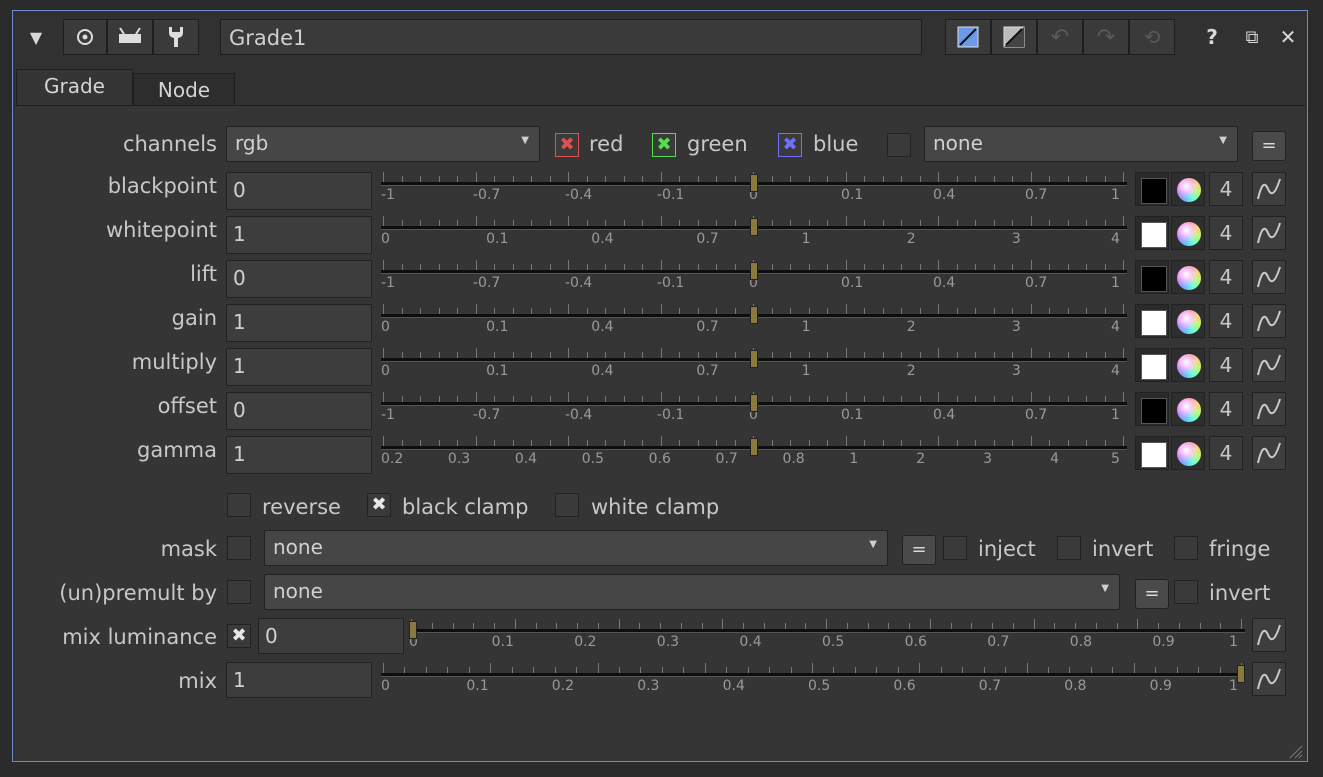  Describe the element at coordinates (383, 144) in the screenshot. I see `channels-dropdown: rgb ▼` at that location.